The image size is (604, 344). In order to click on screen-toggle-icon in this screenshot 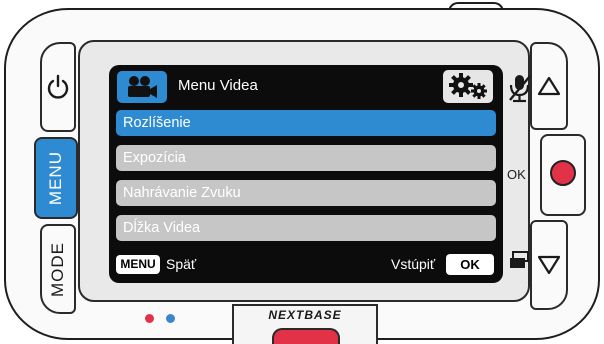, I will do `click(519, 260)`.